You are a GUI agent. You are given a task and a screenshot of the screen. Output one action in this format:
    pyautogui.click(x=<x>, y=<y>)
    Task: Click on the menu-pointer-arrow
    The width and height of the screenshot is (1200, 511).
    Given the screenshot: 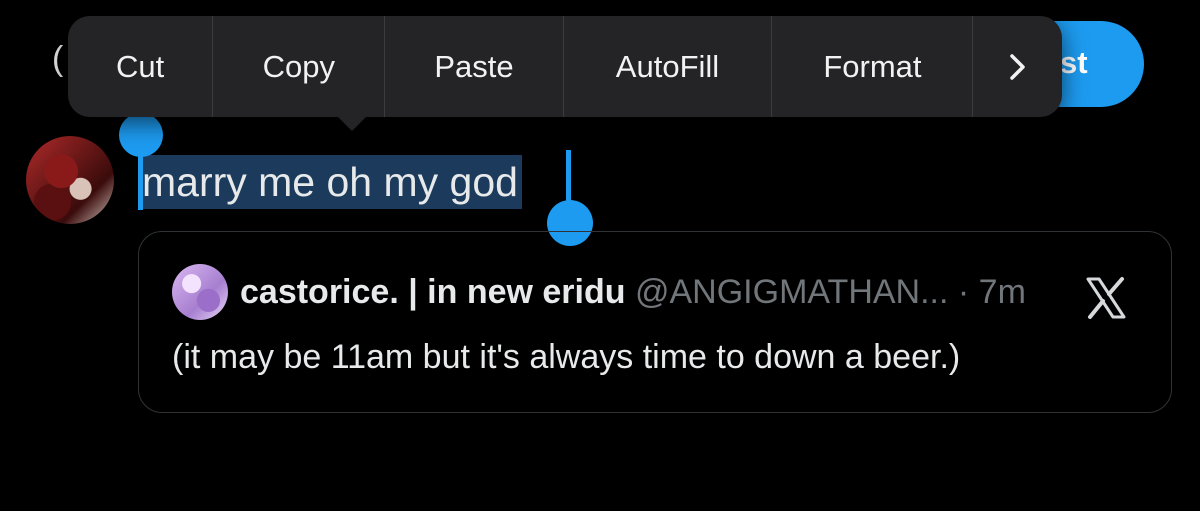 What is the action you would take?
    pyautogui.click(x=352, y=123)
    